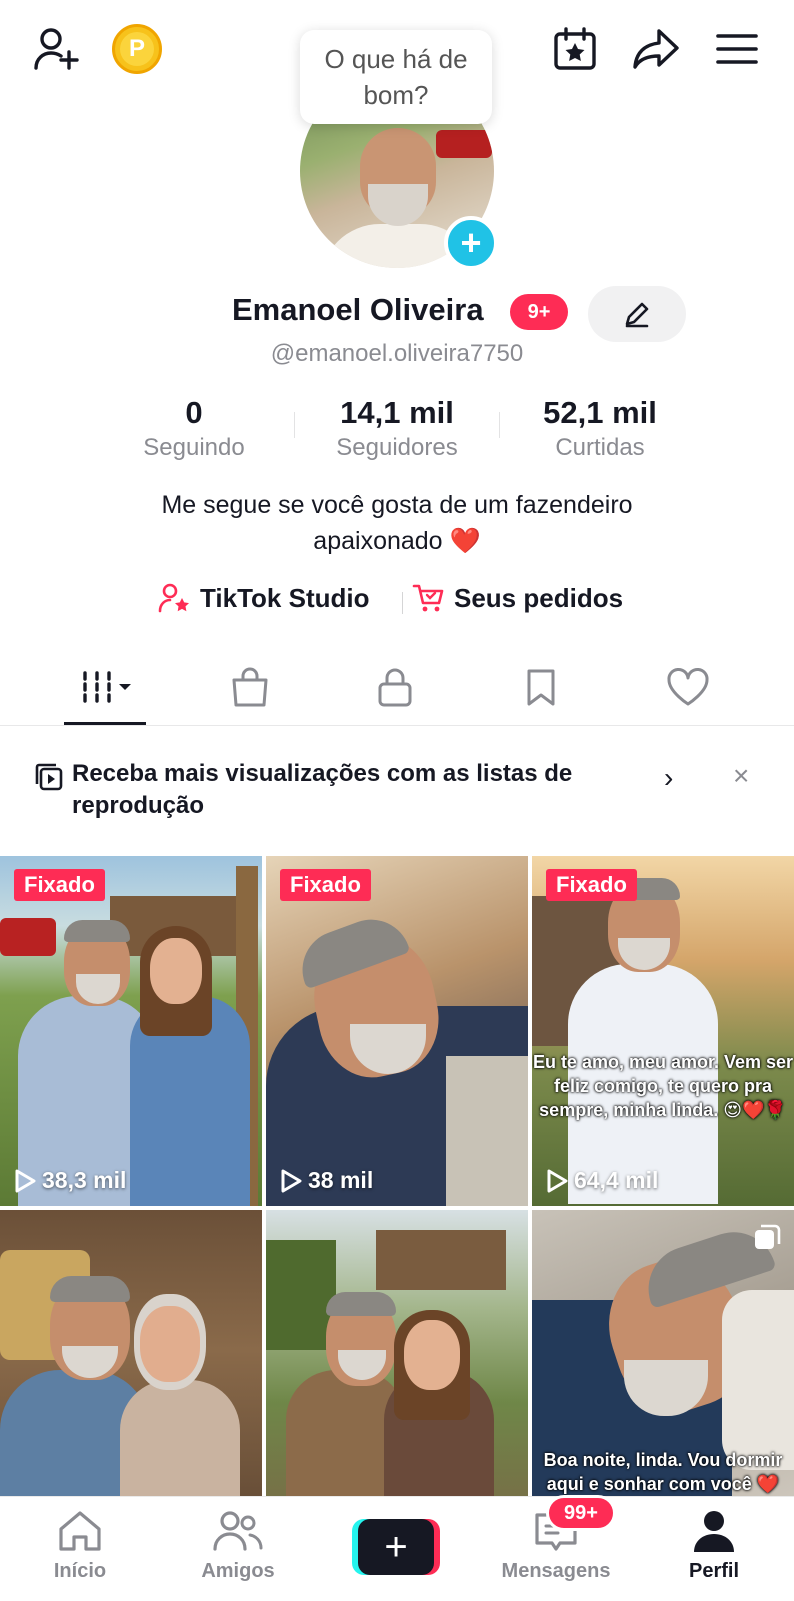  What do you see at coordinates (539, 312) in the screenshot?
I see `notification-badge: 9+` at bounding box center [539, 312].